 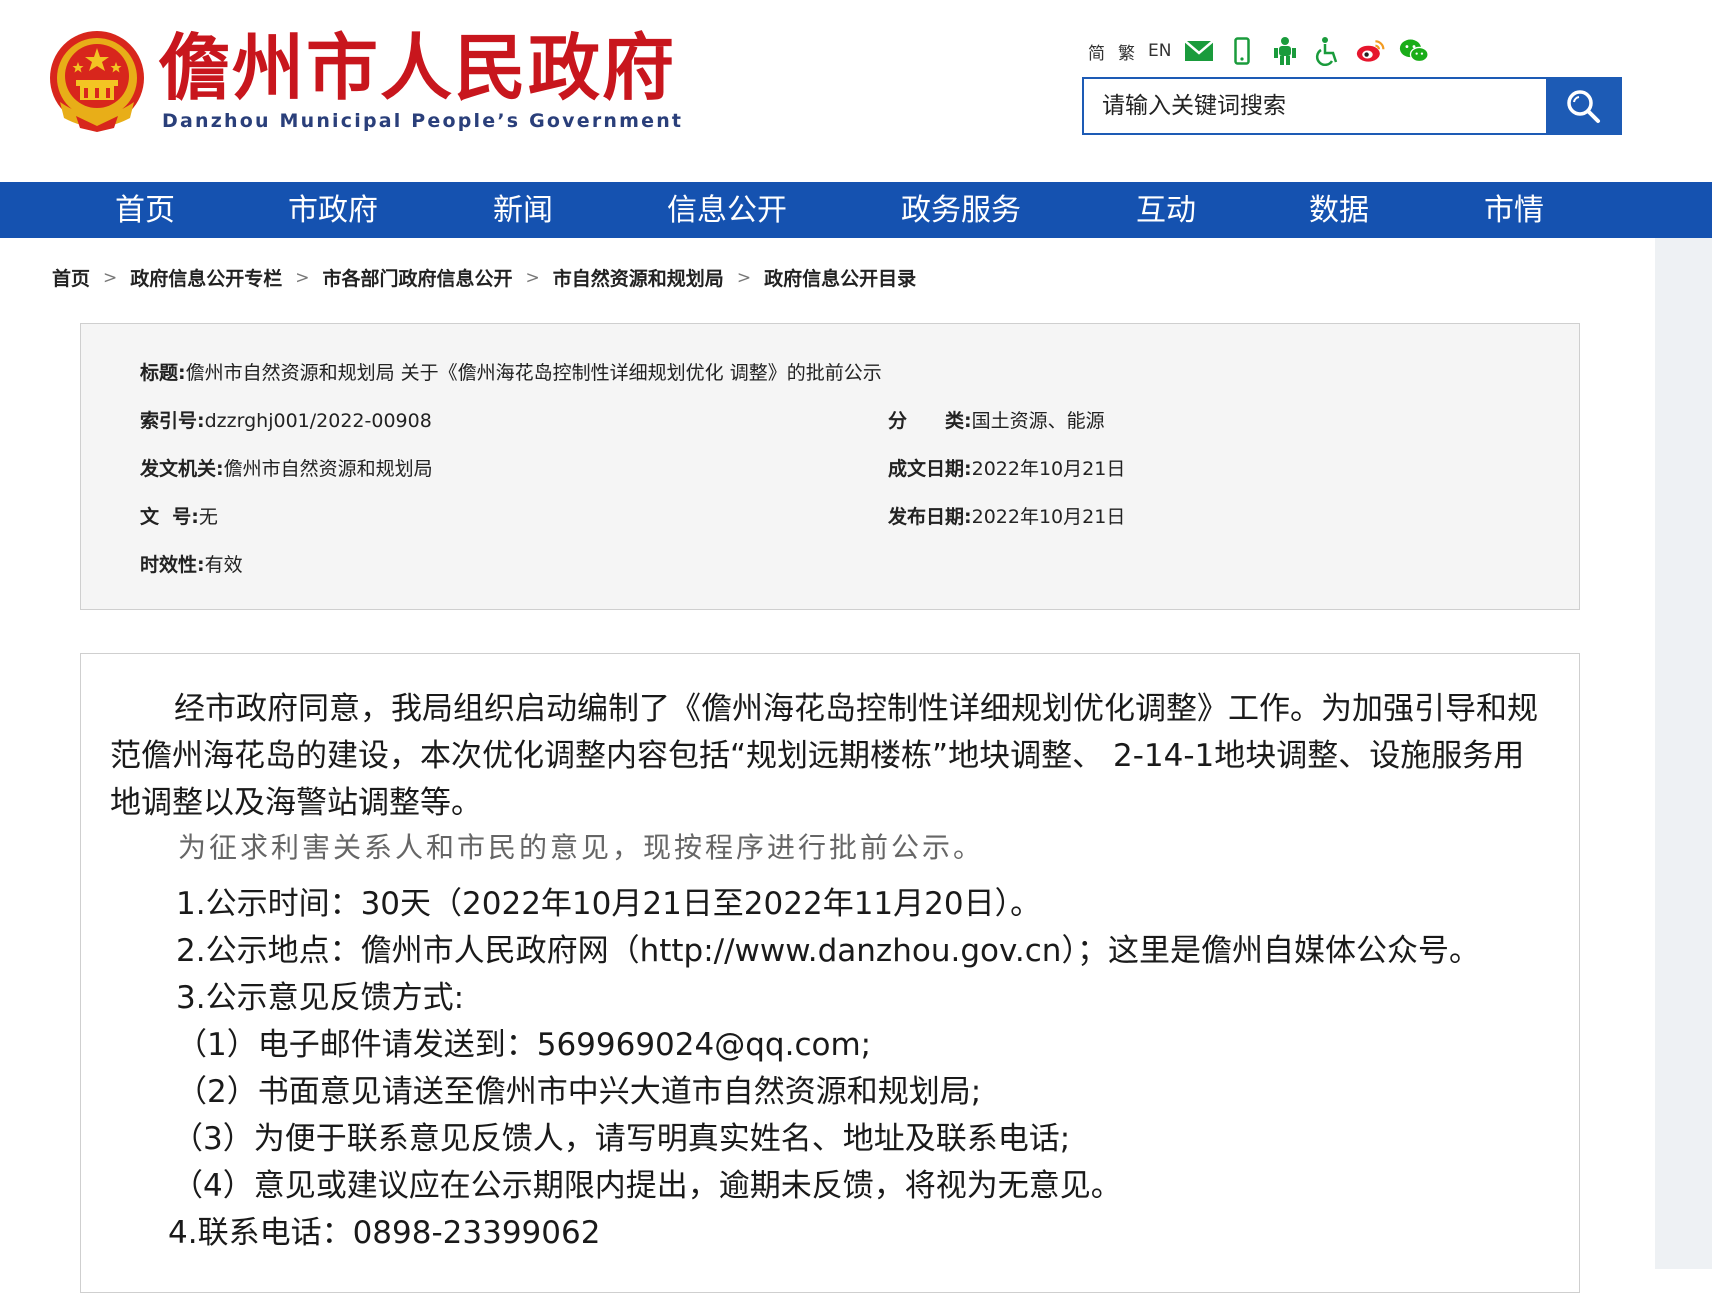 What do you see at coordinates (1159, 51) in the screenshot?
I see `lang-english-link: EN` at bounding box center [1159, 51].